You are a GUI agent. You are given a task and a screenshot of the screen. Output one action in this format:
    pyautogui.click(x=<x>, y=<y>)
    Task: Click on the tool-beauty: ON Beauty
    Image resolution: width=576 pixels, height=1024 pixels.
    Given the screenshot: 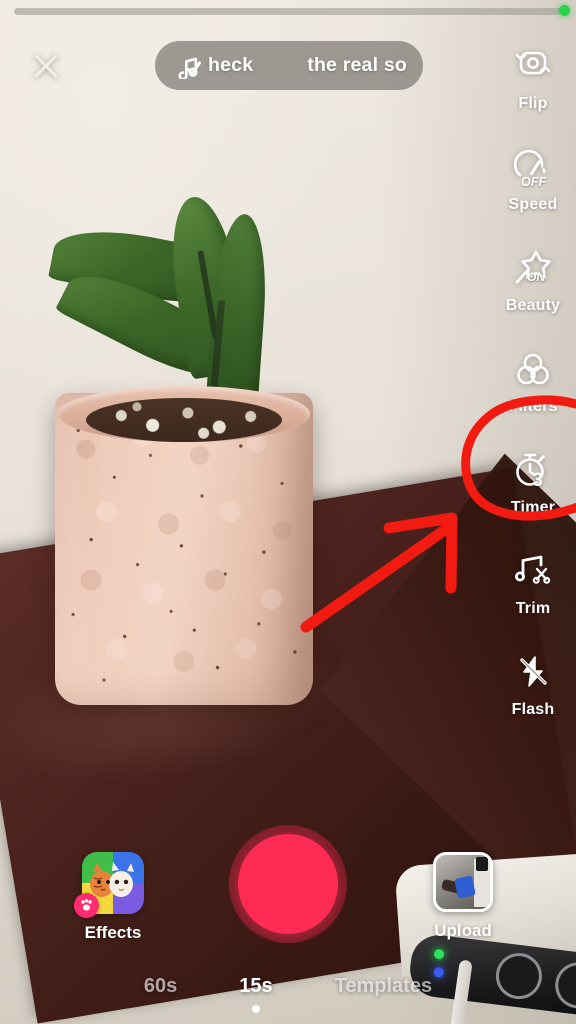 What is the action you would take?
    pyautogui.click(x=533, y=292)
    